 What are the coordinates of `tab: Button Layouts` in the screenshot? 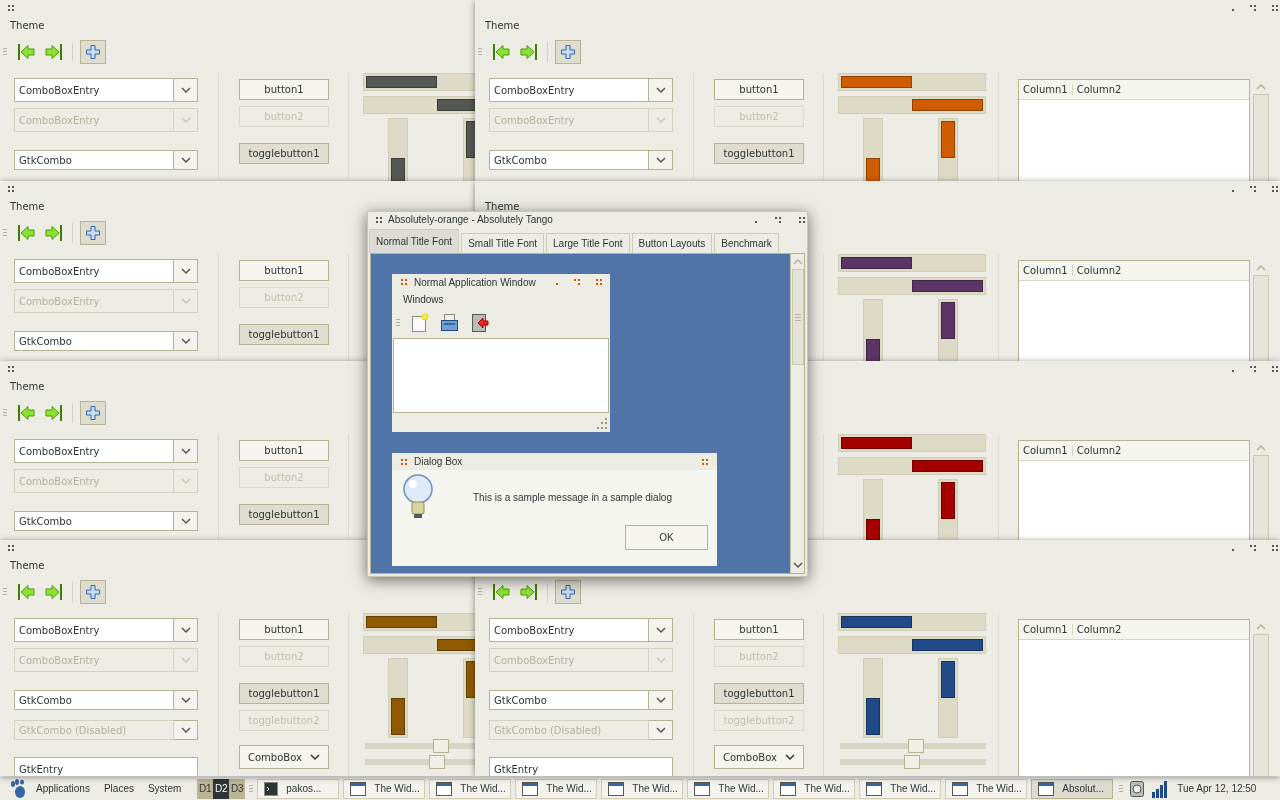 It's located at (672, 243).